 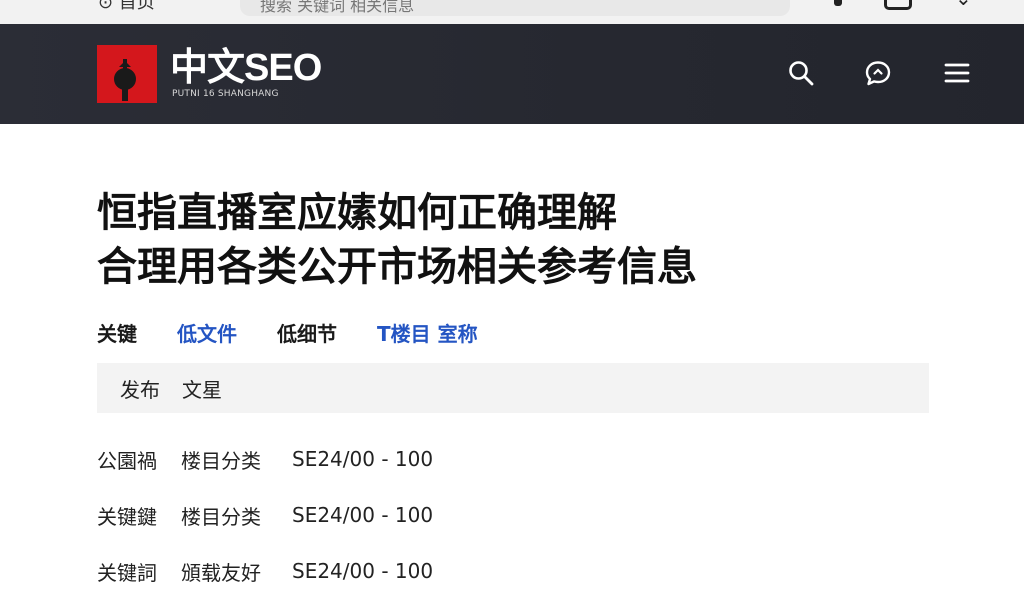 I want to click on meta-author: 文星, so click(x=202, y=389).